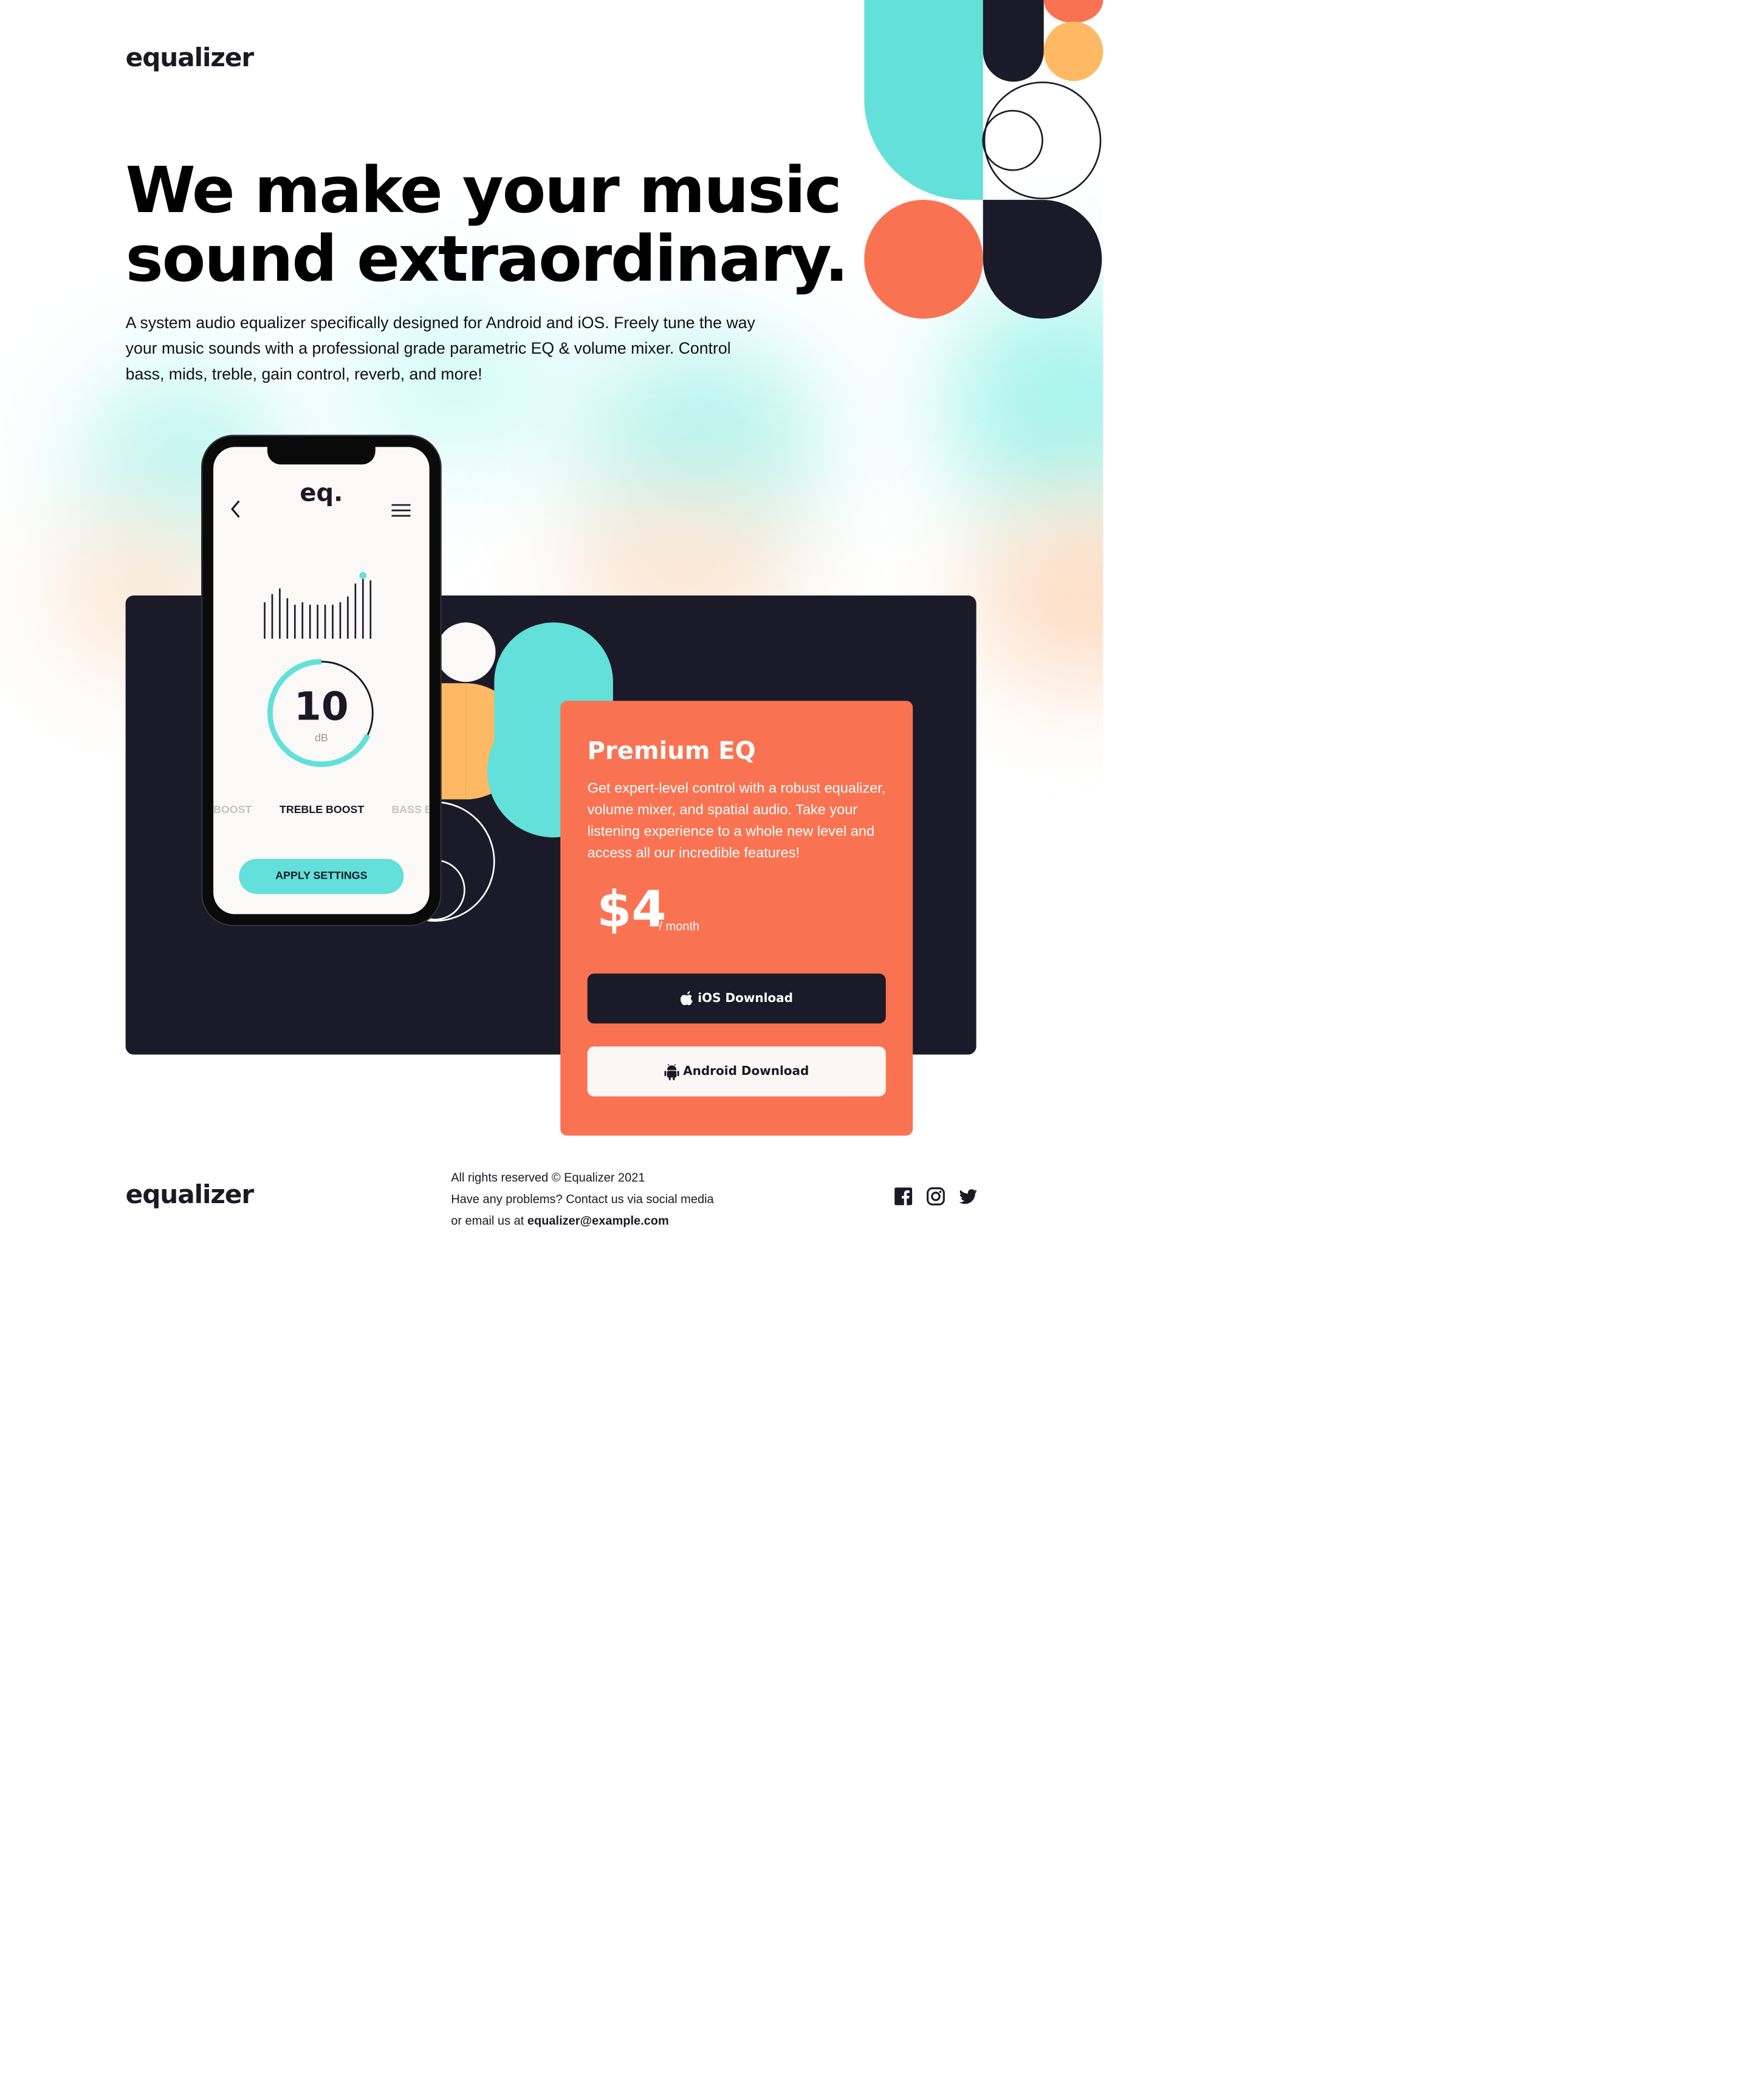 The width and height of the screenshot is (1750, 2100). What do you see at coordinates (401, 510) in the screenshot?
I see `menu-icon` at bounding box center [401, 510].